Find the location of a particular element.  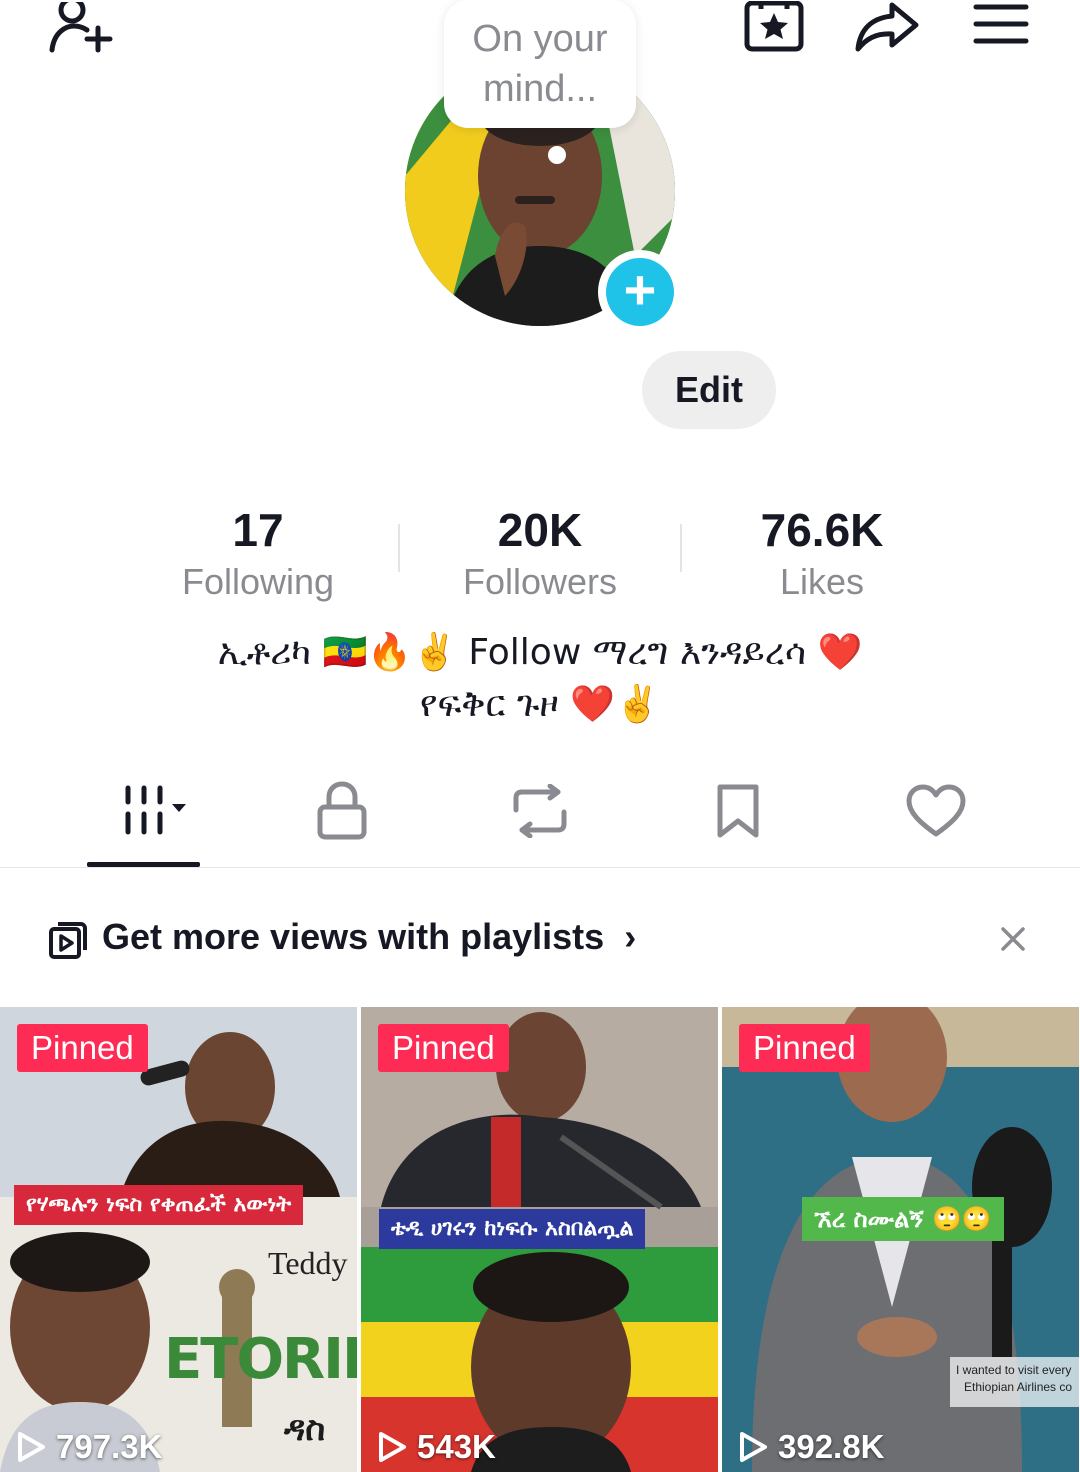

tab-favorites is located at coordinates (738, 811).